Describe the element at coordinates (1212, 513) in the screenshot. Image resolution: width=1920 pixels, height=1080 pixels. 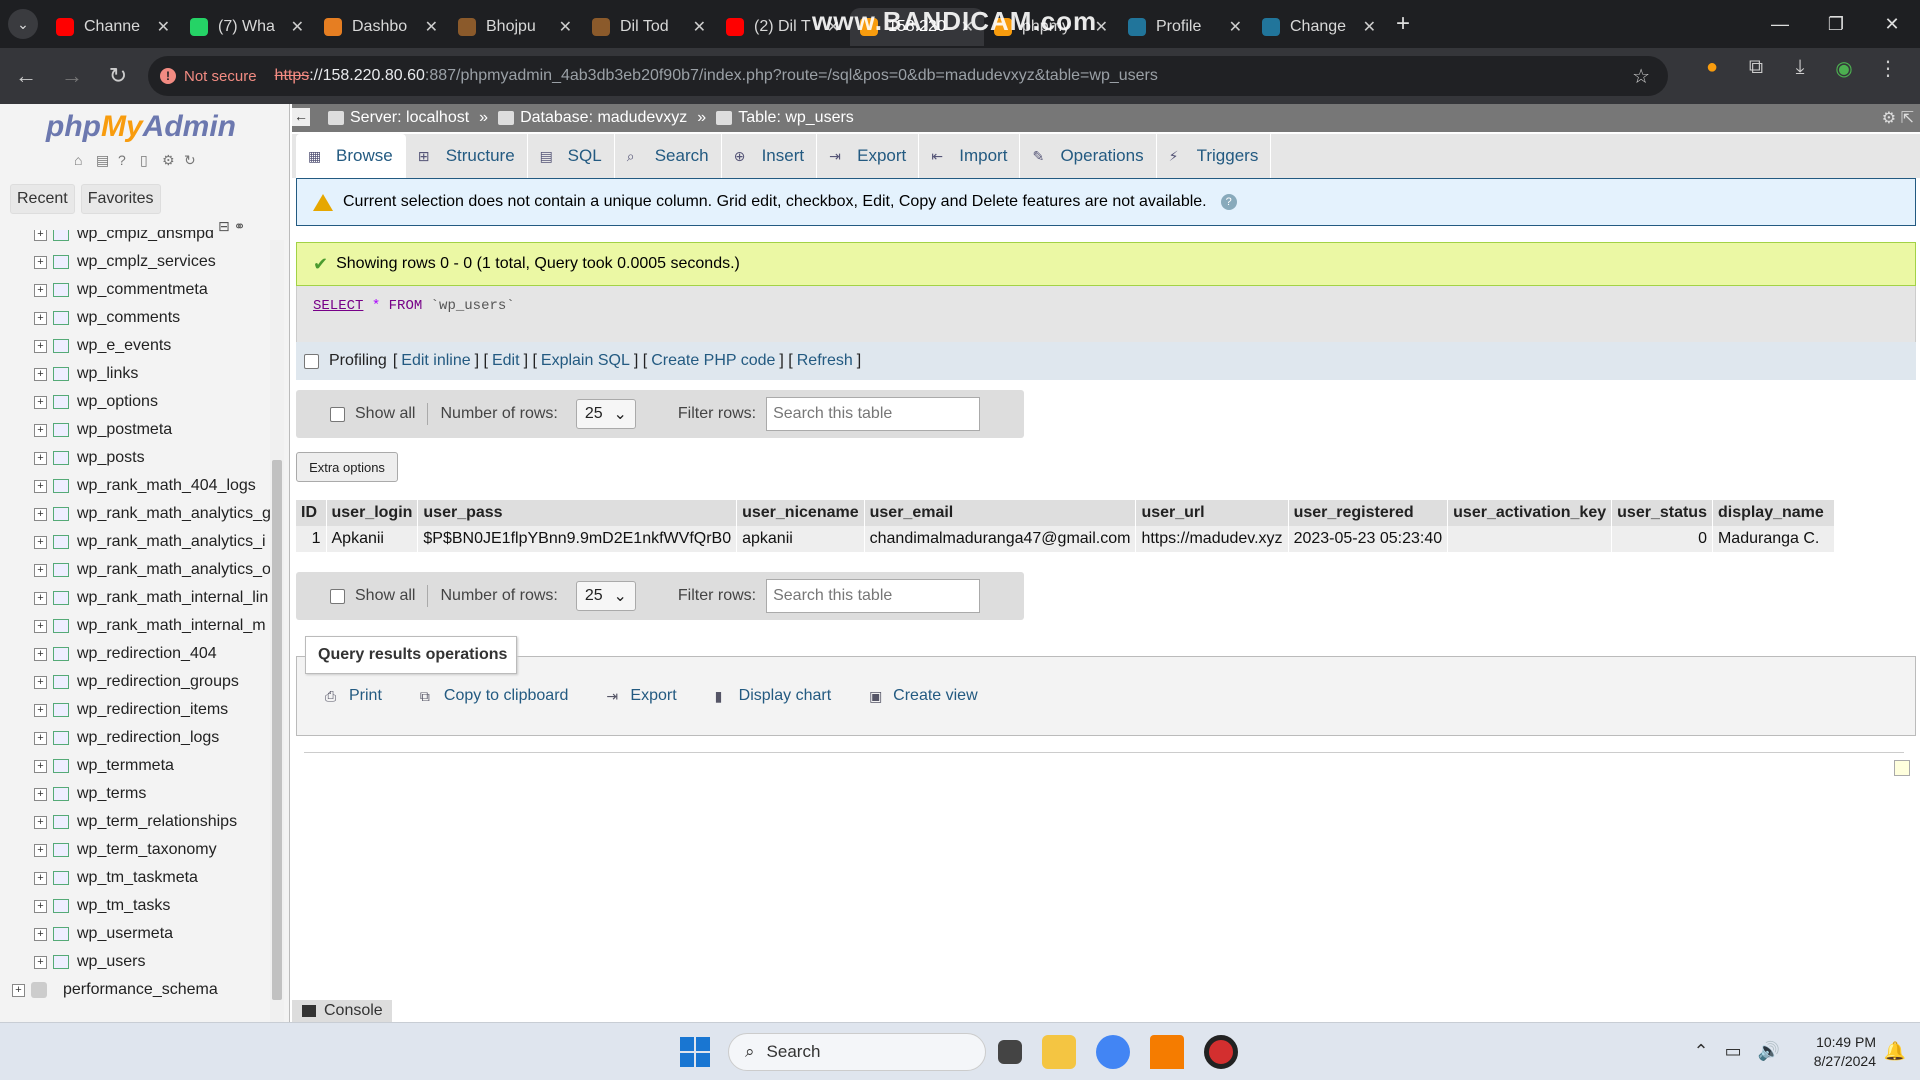
I see `column-header: user_url` at that location.